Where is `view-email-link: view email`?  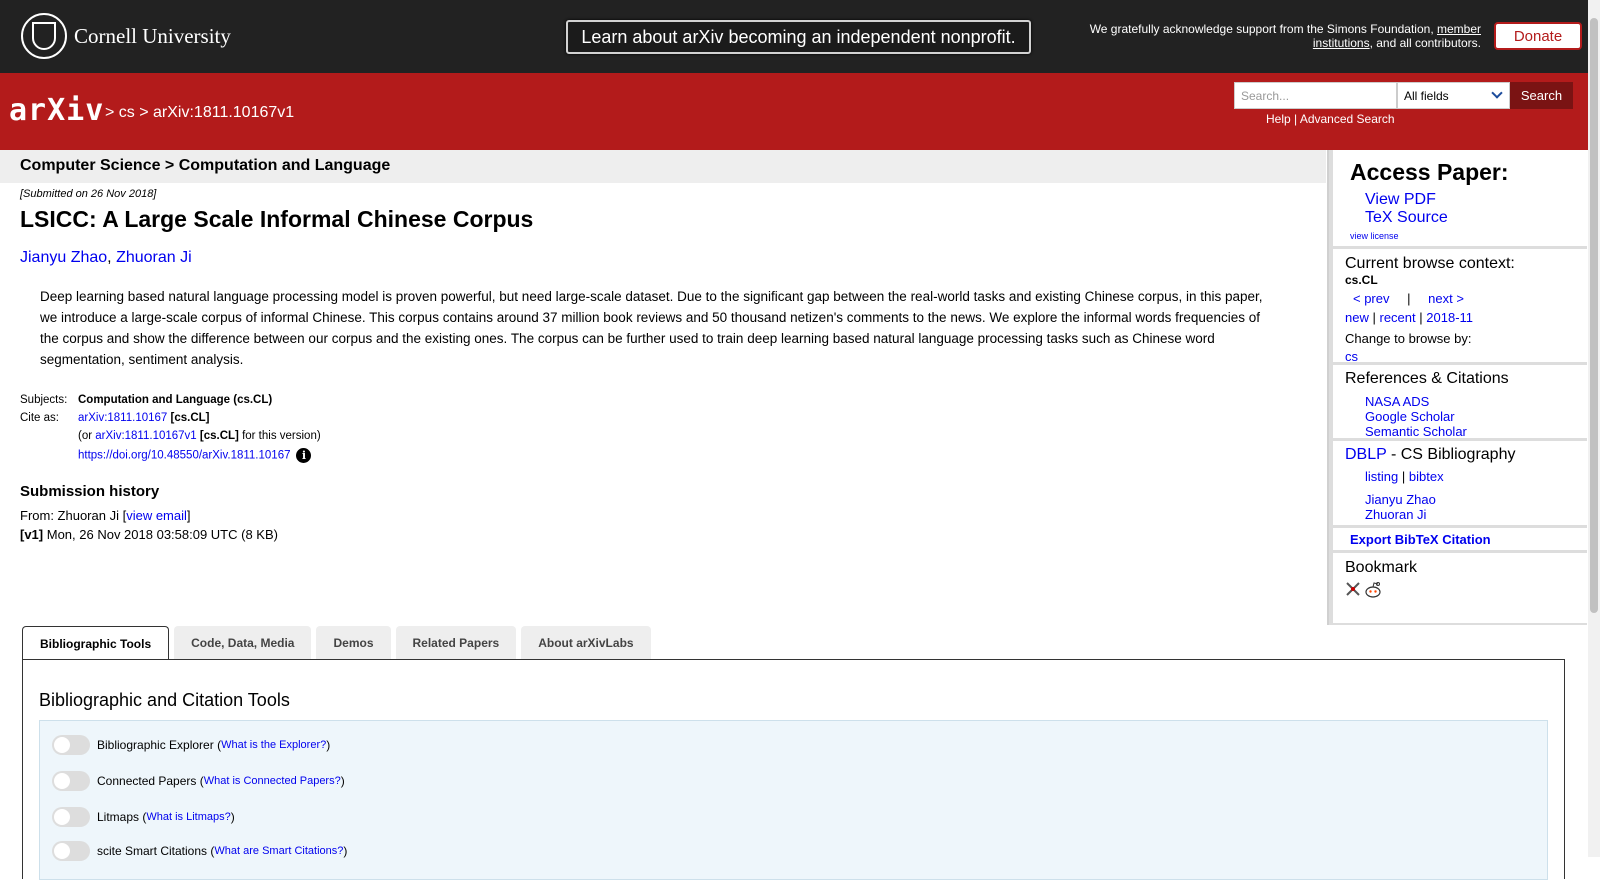
view-email-link: view email is located at coordinates (156, 515).